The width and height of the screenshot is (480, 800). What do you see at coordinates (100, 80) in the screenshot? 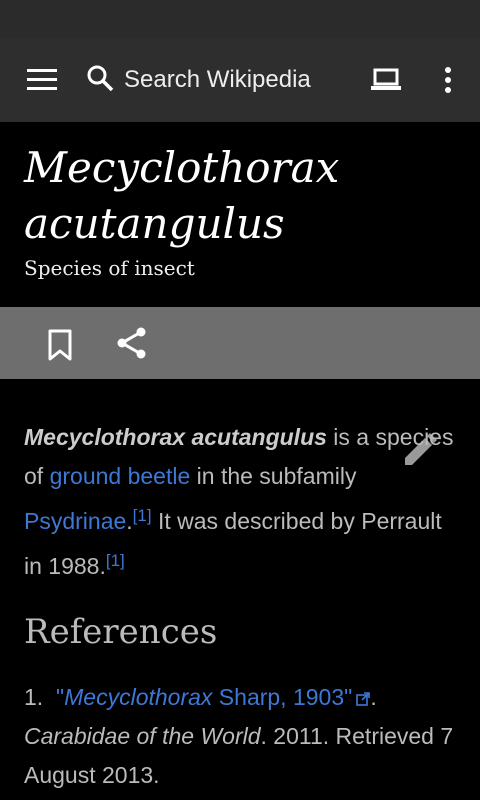
I see `search-icon` at bounding box center [100, 80].